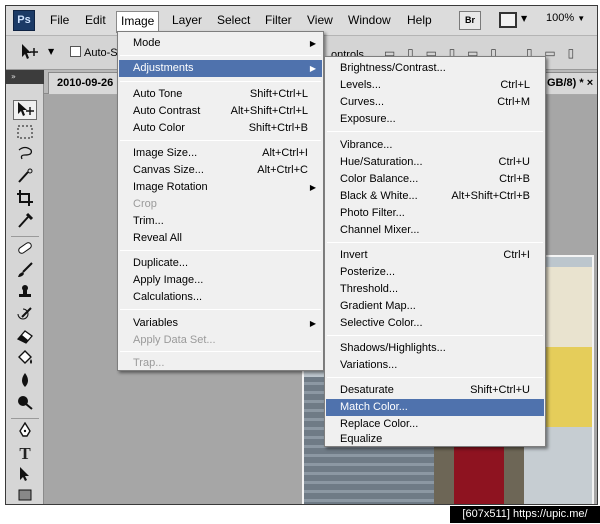 This screenshot has height=524, width=600. What do you see at coordinates (233, 21) in the screenshot?
I see `menu-select: Select` at bounding box center [233, 21].